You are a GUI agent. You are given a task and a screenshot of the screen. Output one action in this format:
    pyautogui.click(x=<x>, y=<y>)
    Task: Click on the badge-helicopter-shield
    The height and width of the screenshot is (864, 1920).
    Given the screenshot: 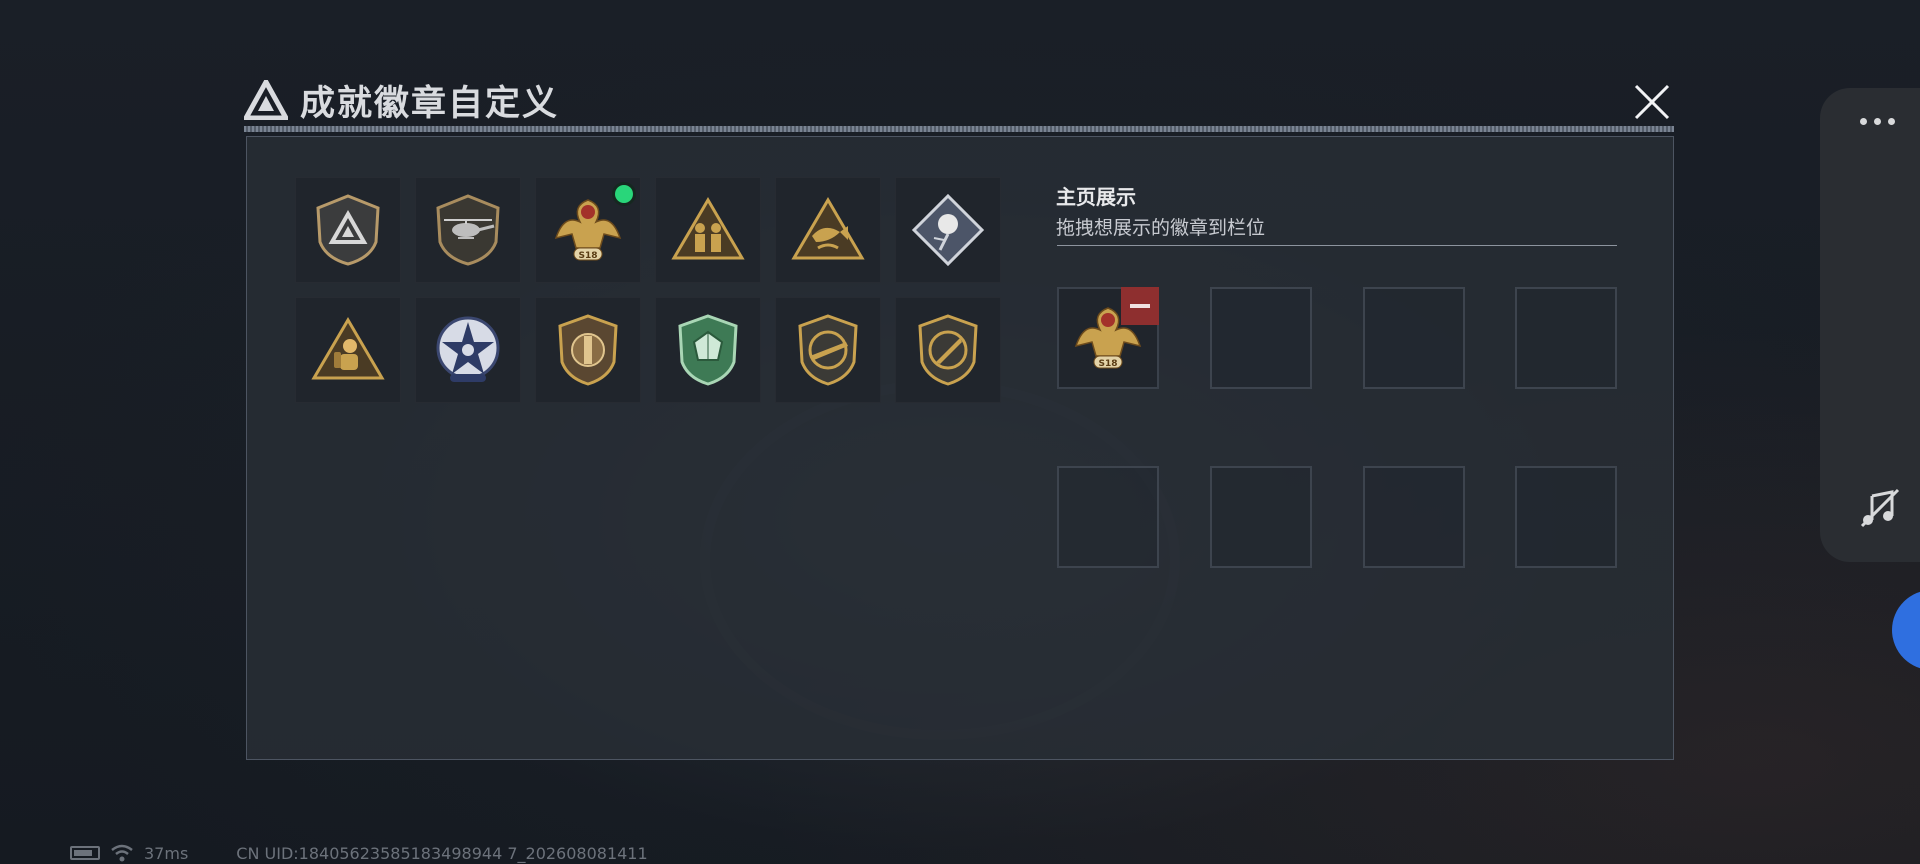 What is the action you would take?
    pyautogui.click(x=468, y=230)
    